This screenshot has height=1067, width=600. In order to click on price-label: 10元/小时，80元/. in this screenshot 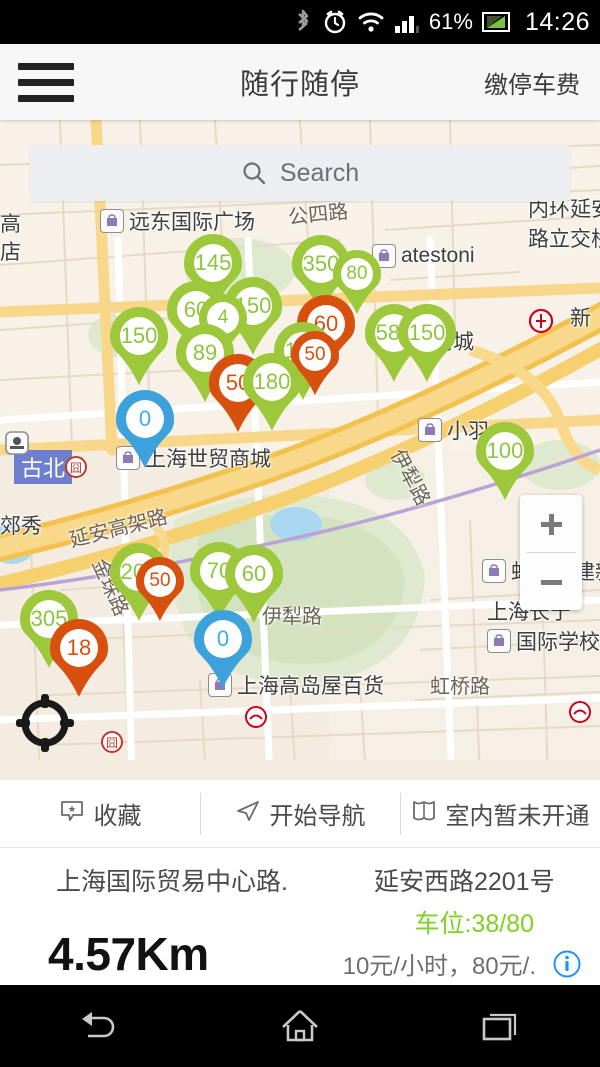, I will do `click(439, 966)`.